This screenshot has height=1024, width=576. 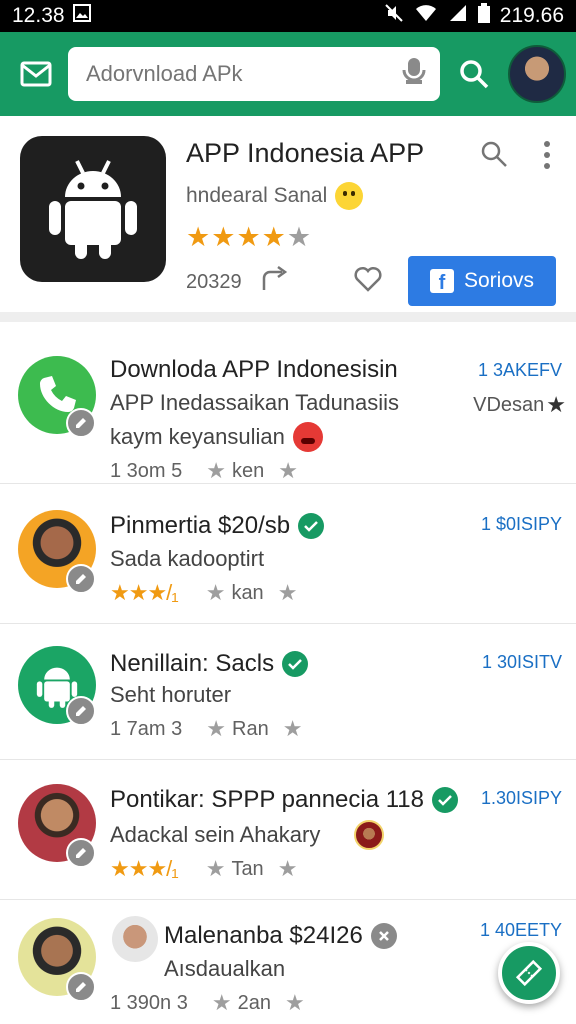 What do you see at coordinates (203, 593) in the screenshot?
I see `item-meta: ★★★/₁ ★ kan ★` at bounding box center [203, 593].